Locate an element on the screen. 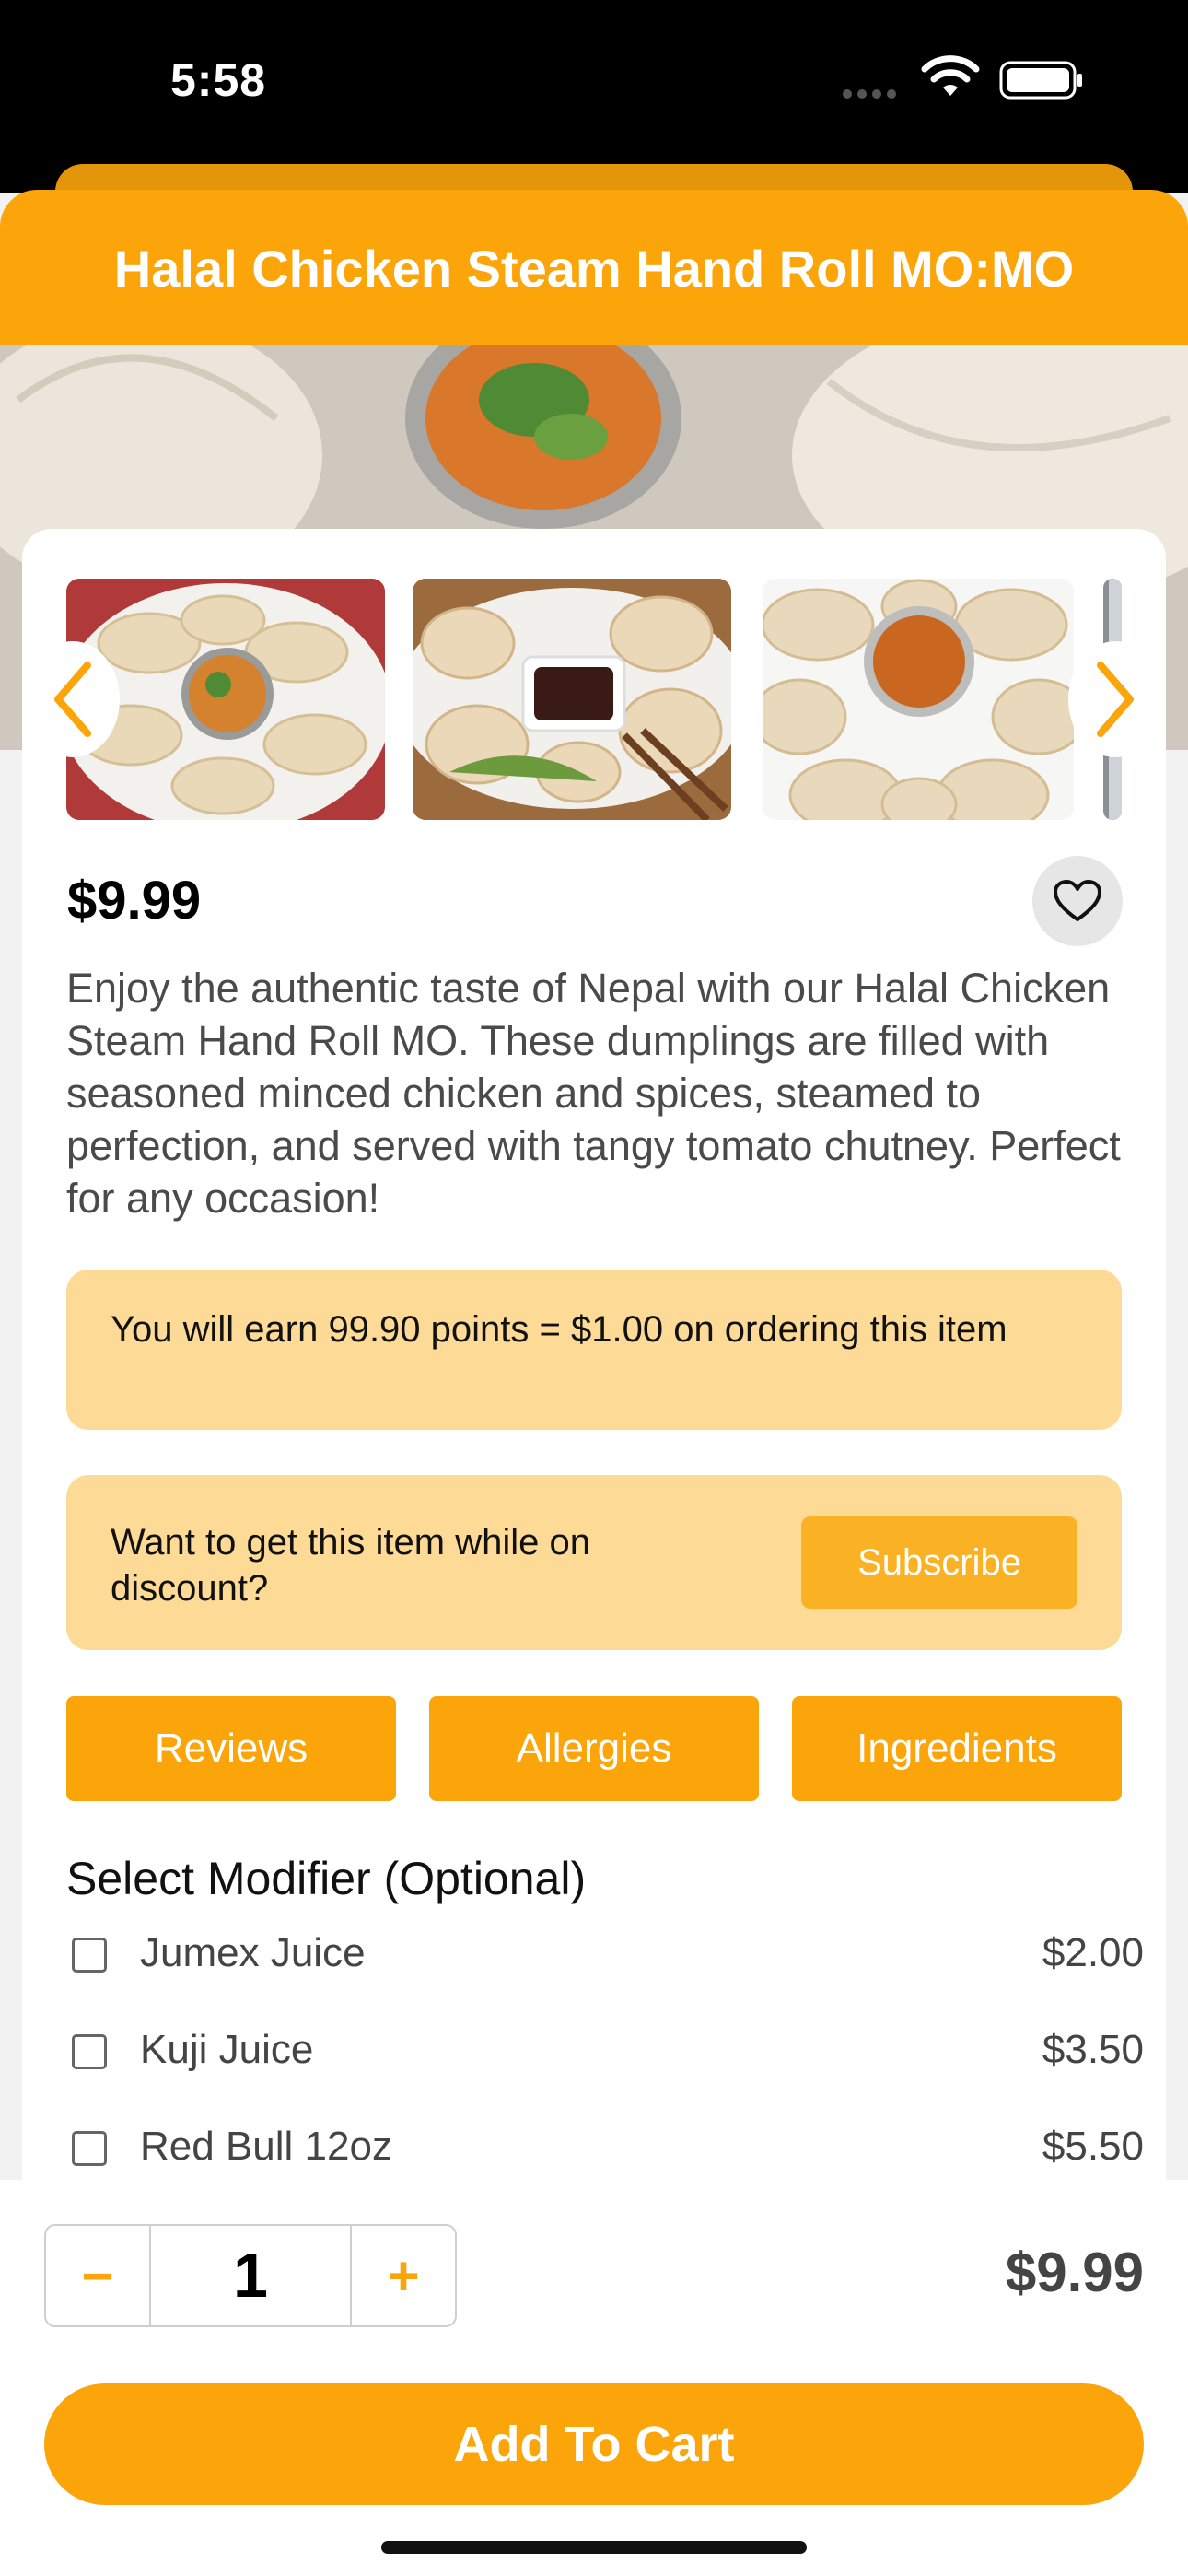 This screenshot has height=2576, width=1188. modifier-name: Jumex Juice is located at coordinates (253, 1952).